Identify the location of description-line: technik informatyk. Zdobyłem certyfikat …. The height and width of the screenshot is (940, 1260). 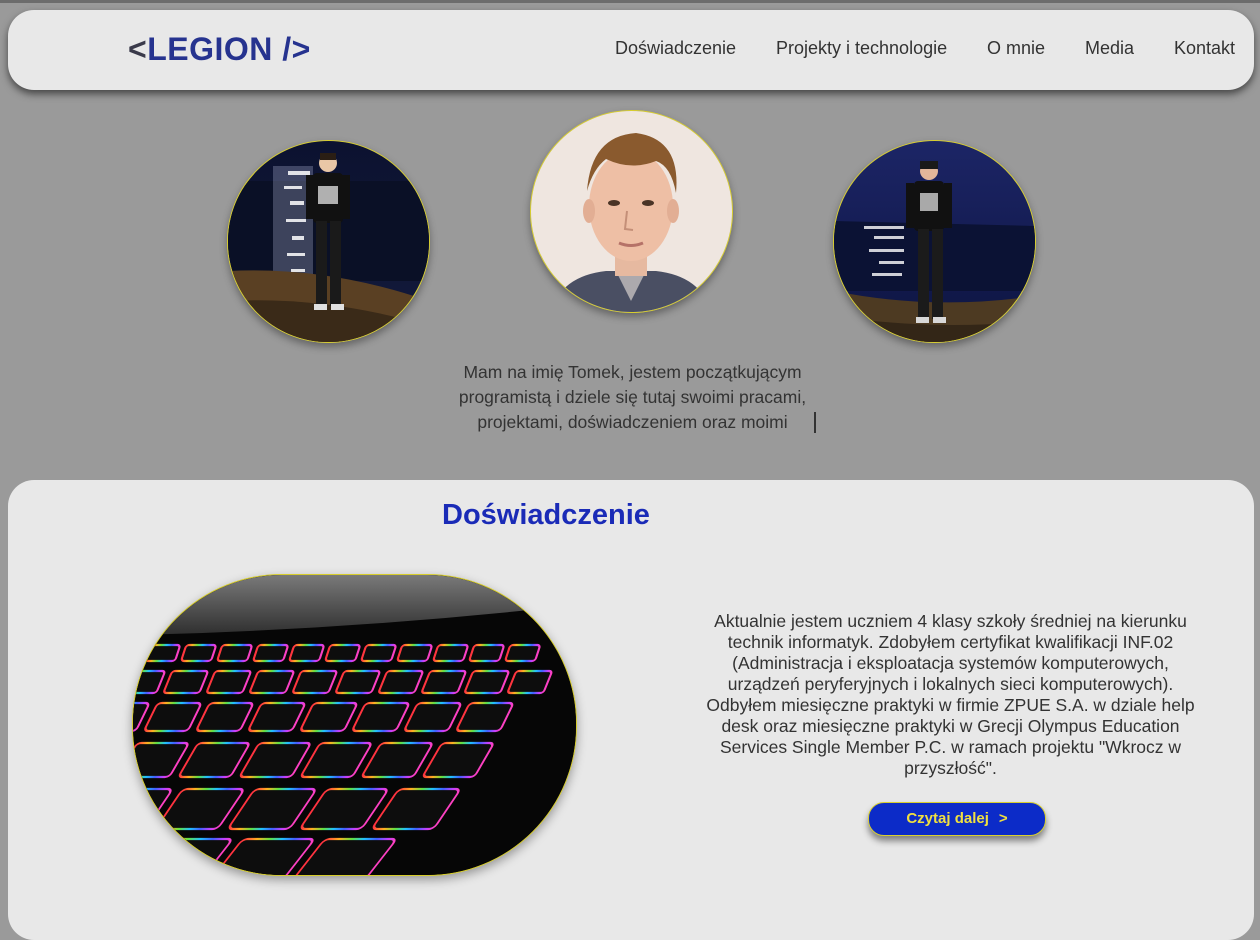
(950, 642).